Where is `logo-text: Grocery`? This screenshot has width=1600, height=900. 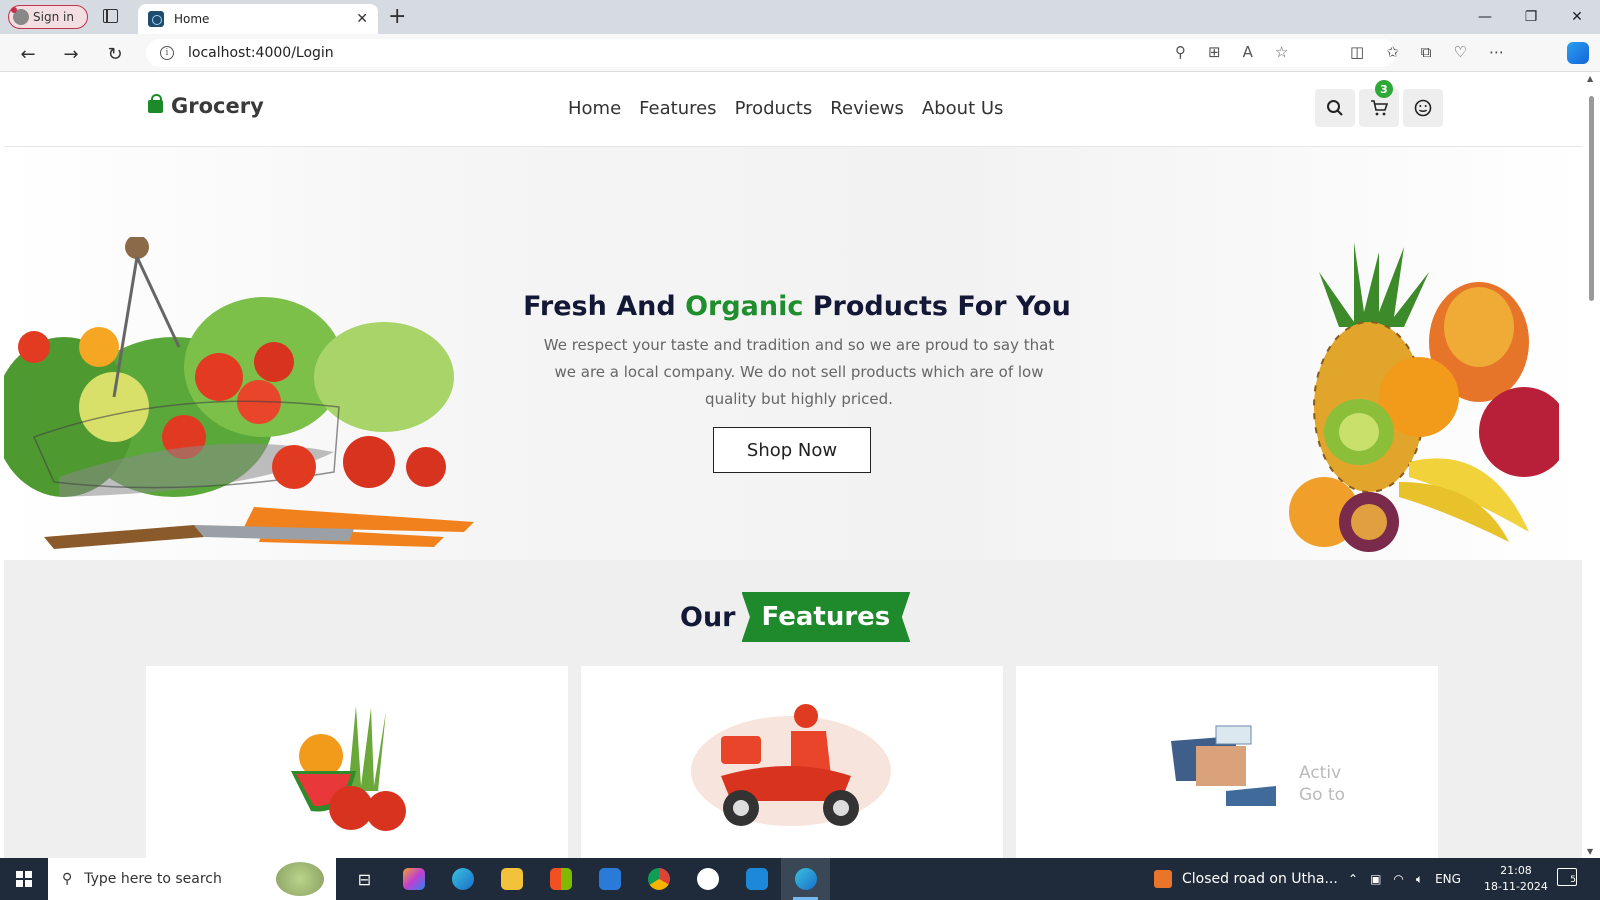 logo-text: Grocery is located at coordinates (217, 106).